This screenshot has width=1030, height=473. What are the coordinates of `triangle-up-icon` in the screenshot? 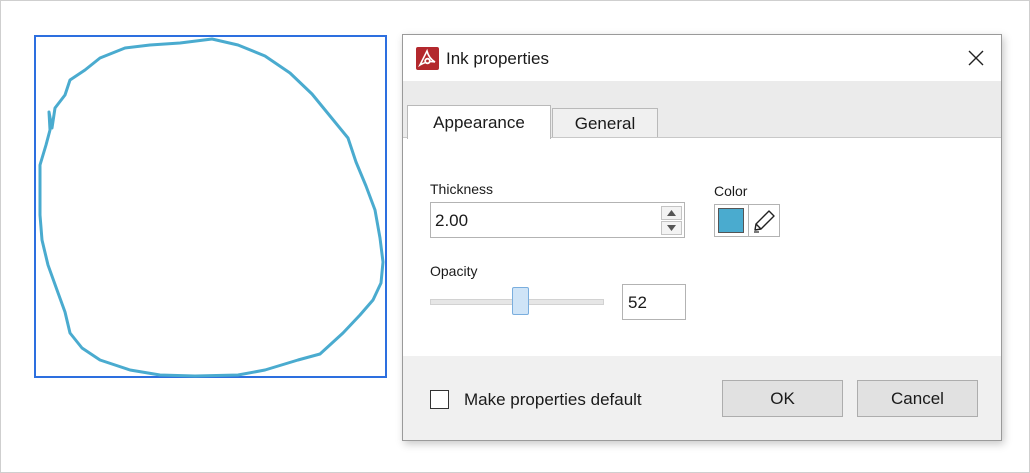 It's located at (671, 213).